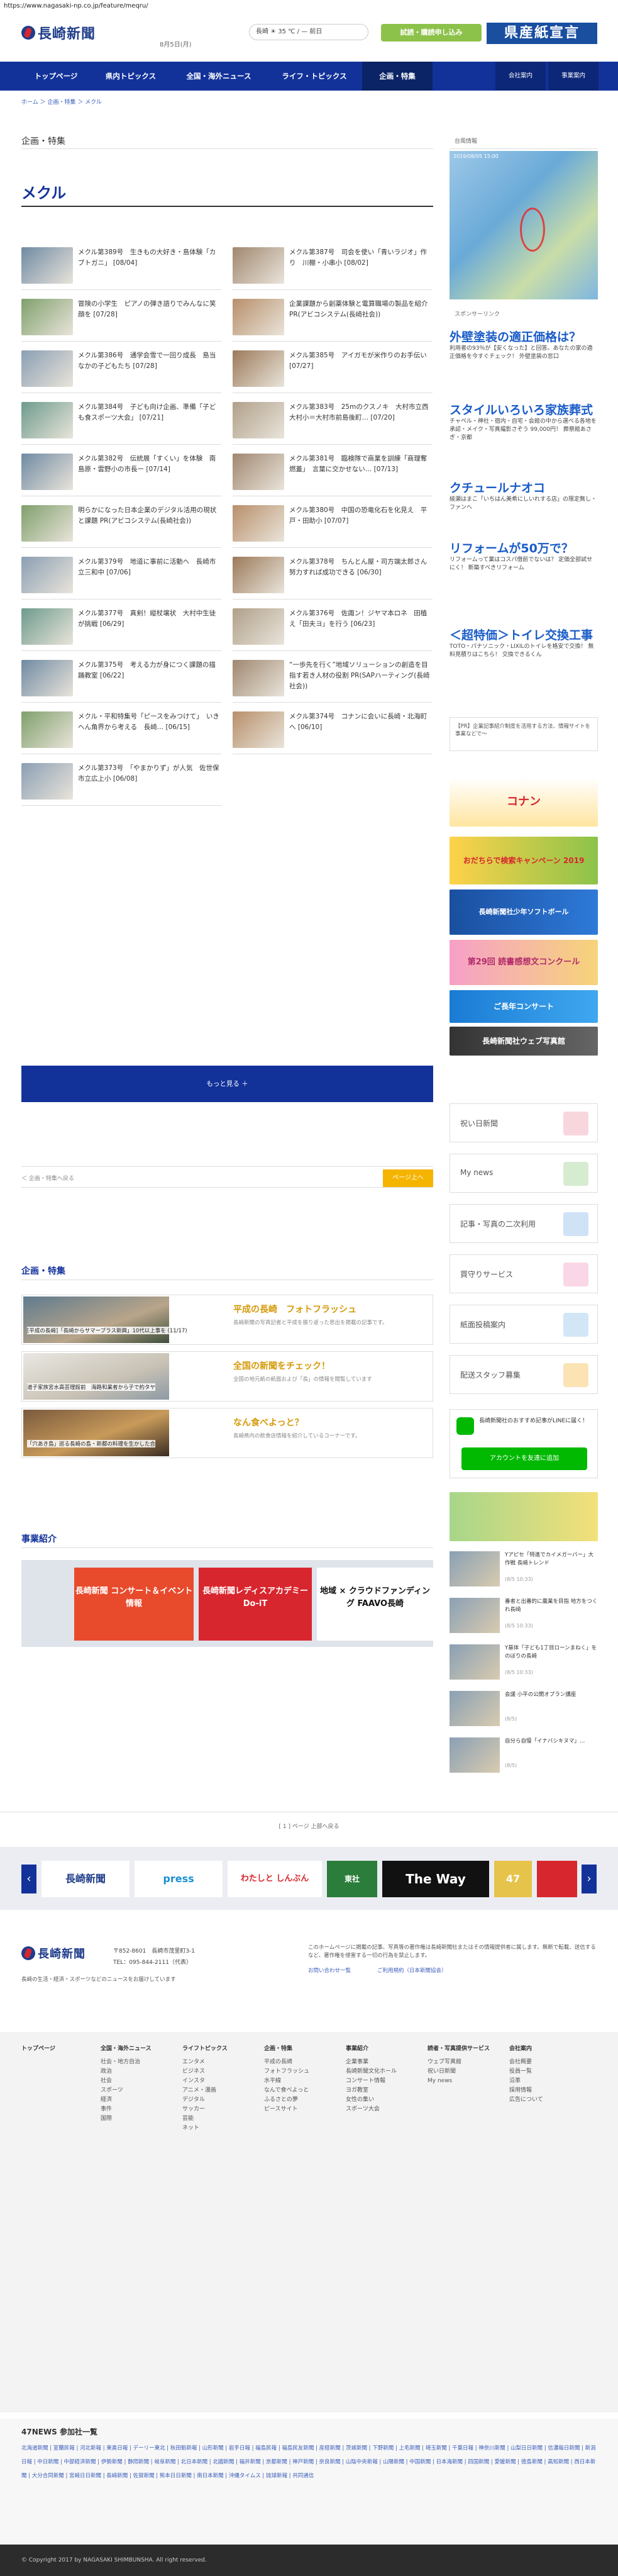  I want to click on banner-concert: ご長年コンサート, so click(524, 1006).